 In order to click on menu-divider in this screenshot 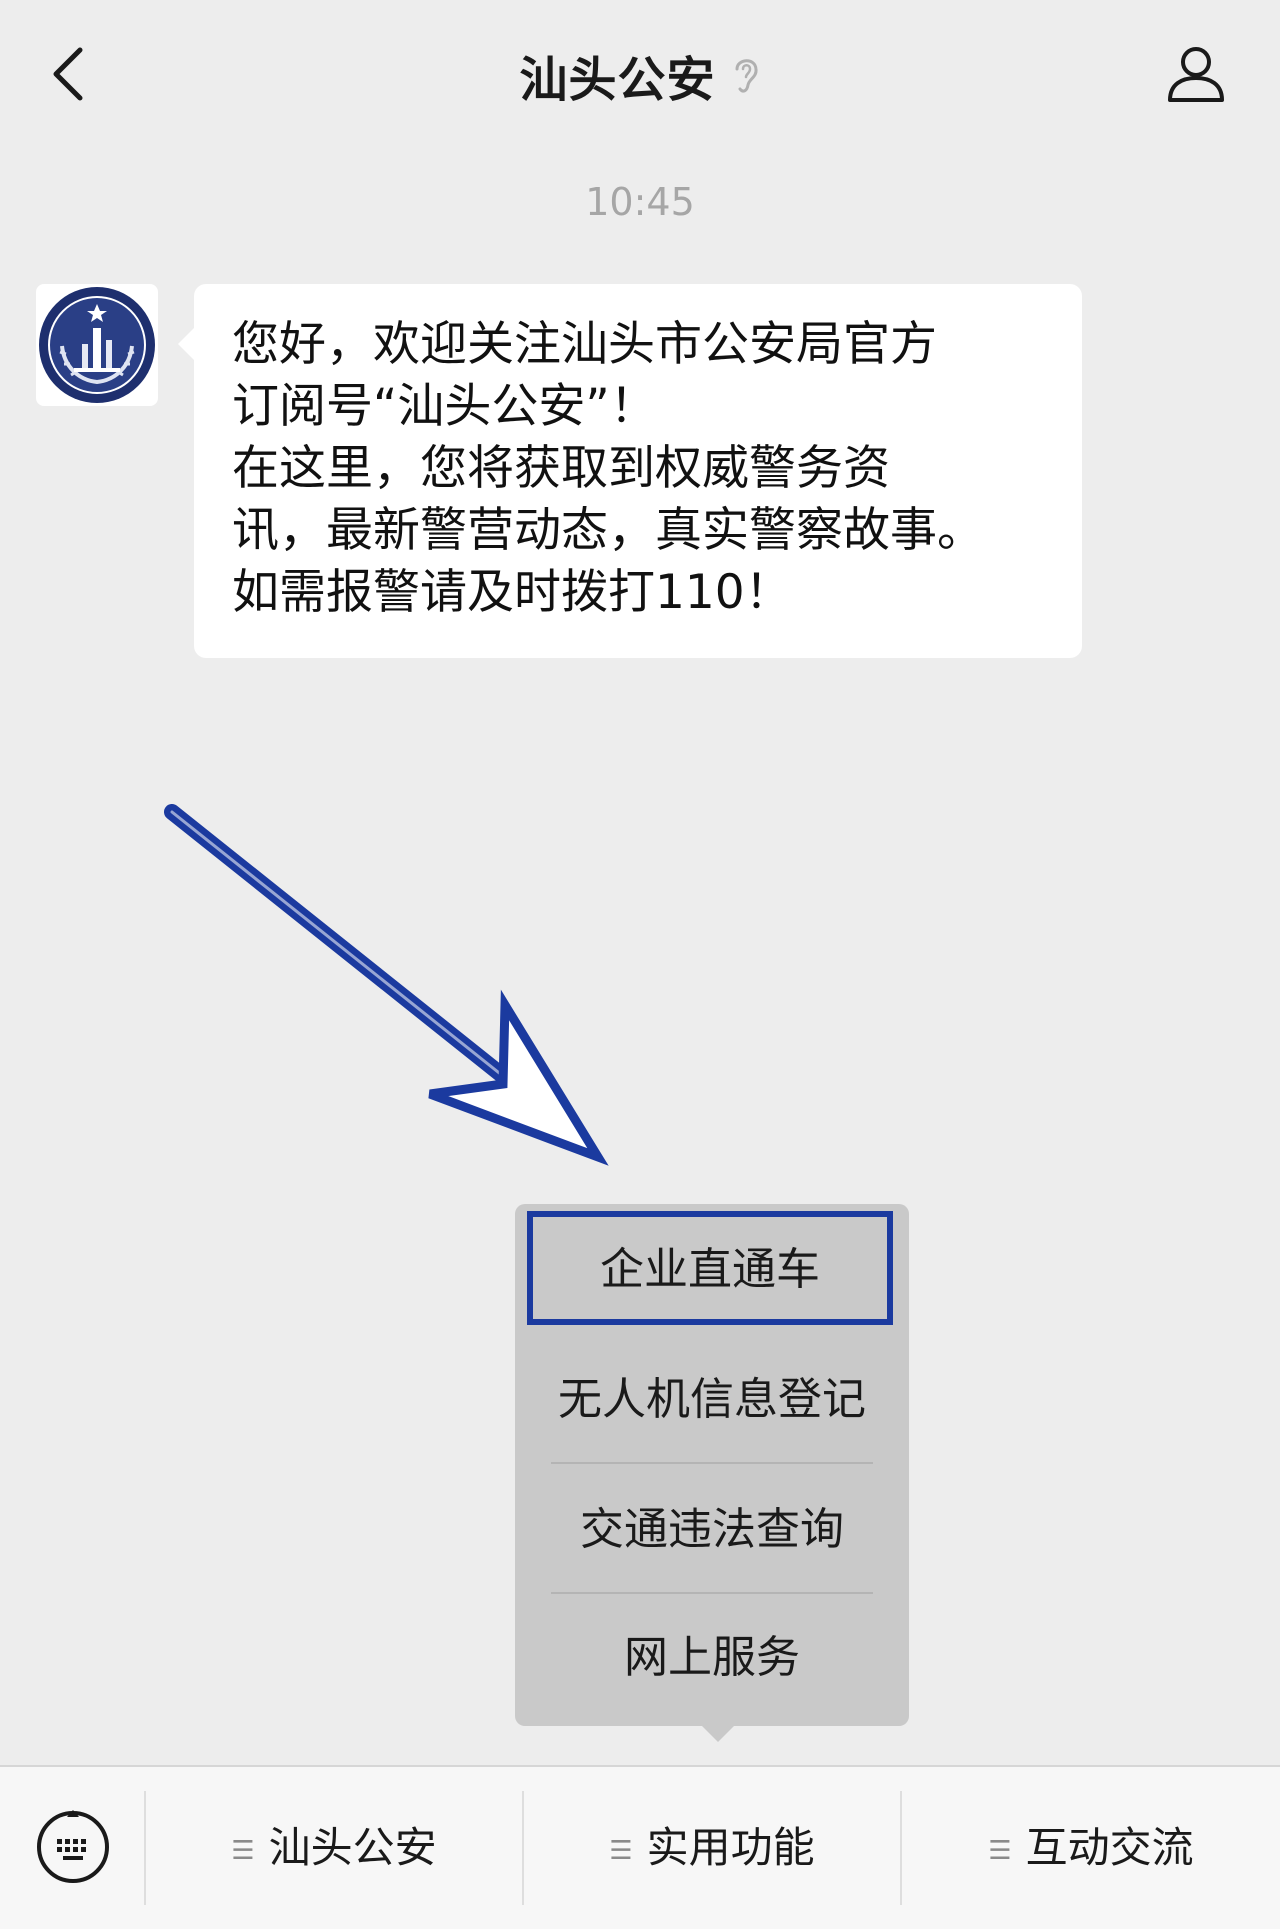, I will do `click(712, 1463)`.